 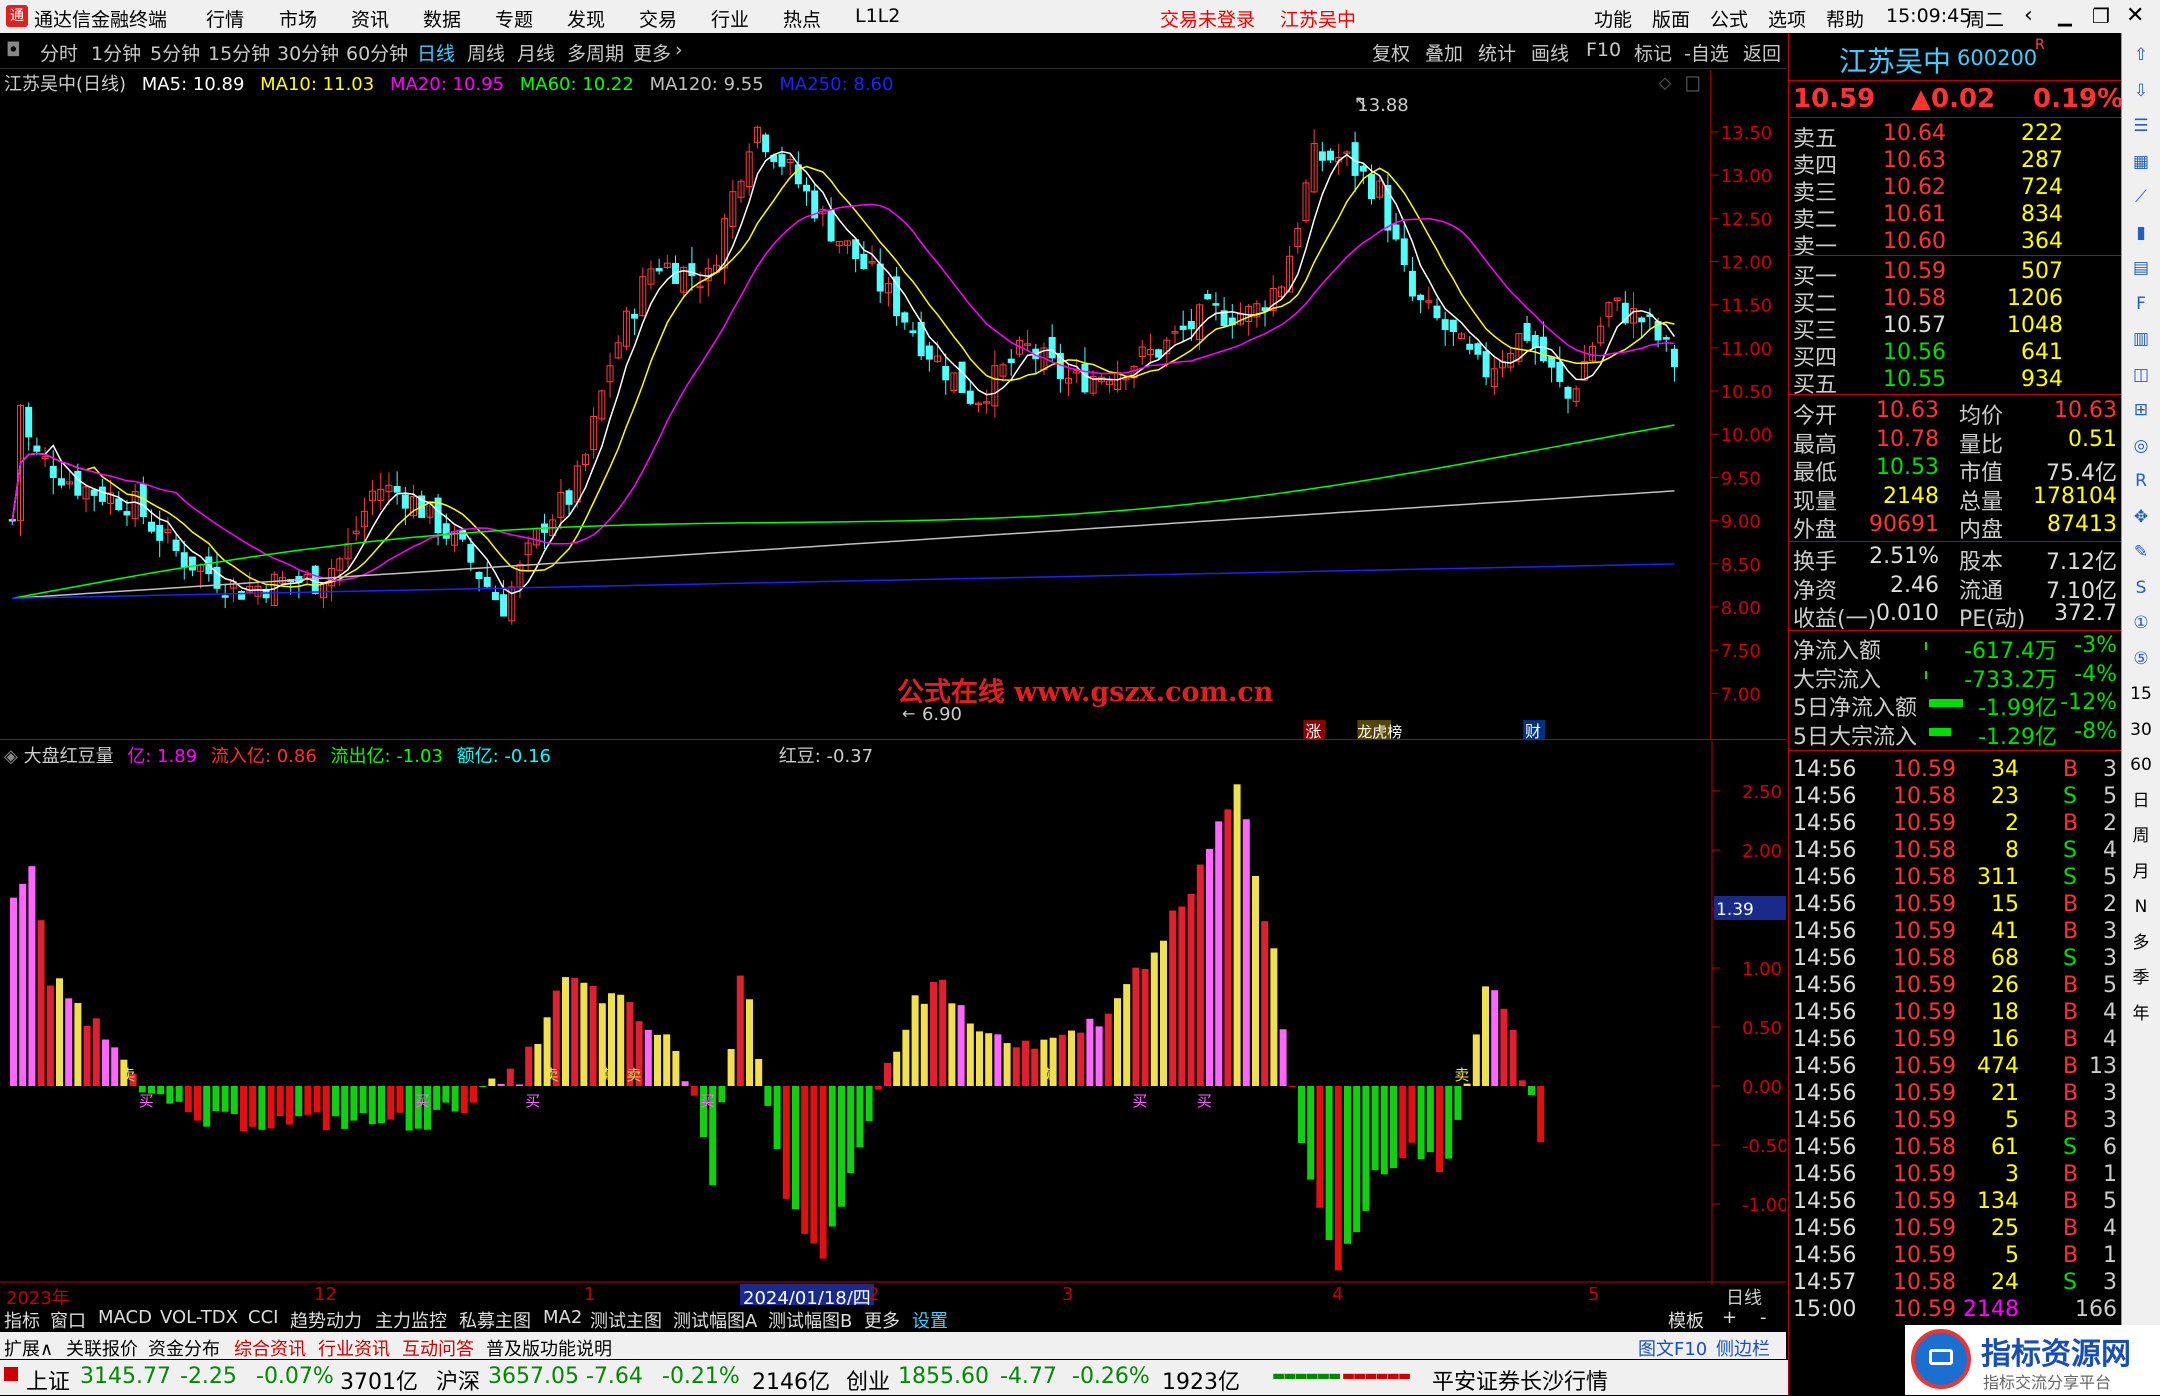 What do you see at coordinates (1956, 1121) in the screenshot?
I see `quote-row: 14:56 10.59 5 B 3` at bounding box center [1956, 1121].